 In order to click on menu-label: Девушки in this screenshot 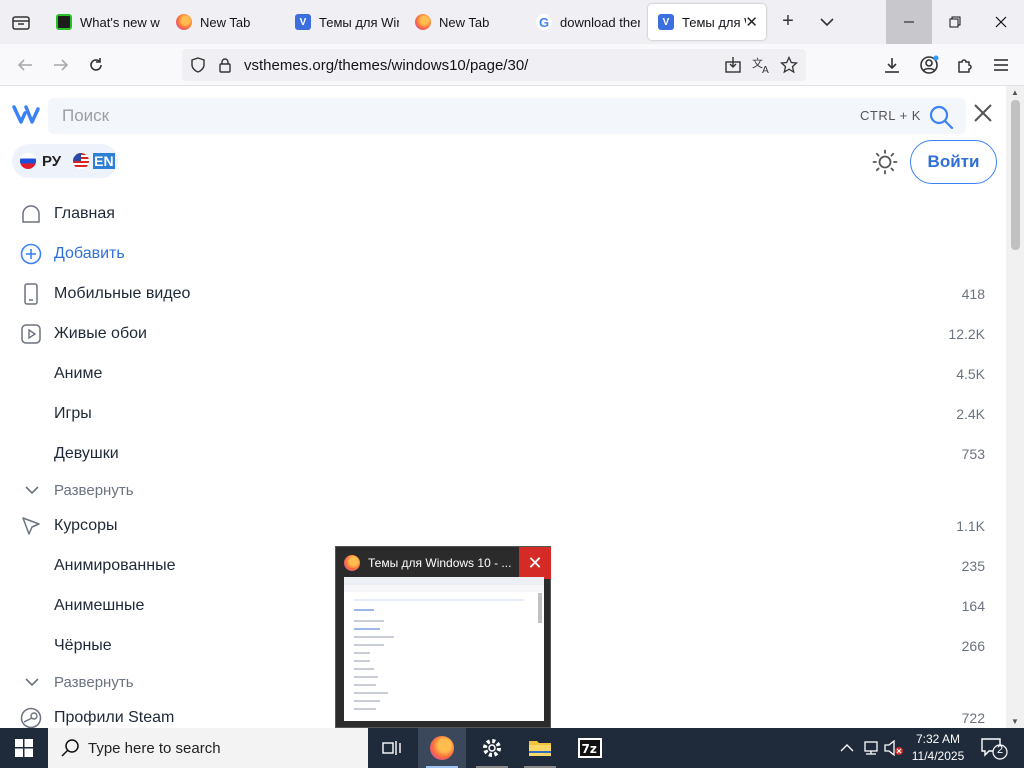, I will do `click(86, 453)`.